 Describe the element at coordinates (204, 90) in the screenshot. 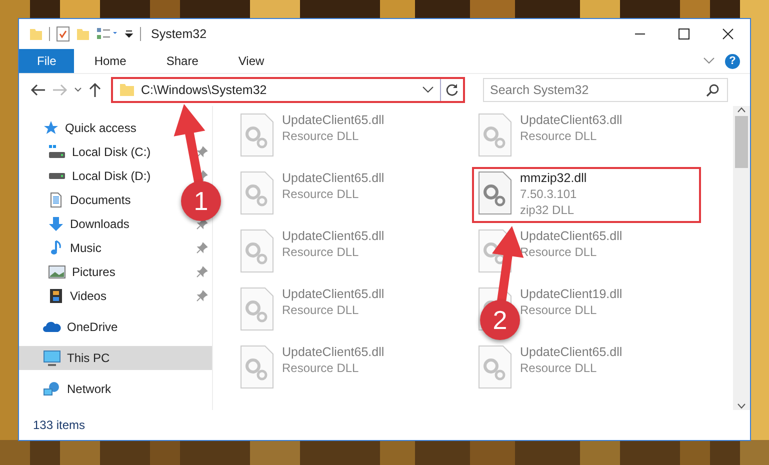

I see `address-path: C:\Windows\System32` at that location.